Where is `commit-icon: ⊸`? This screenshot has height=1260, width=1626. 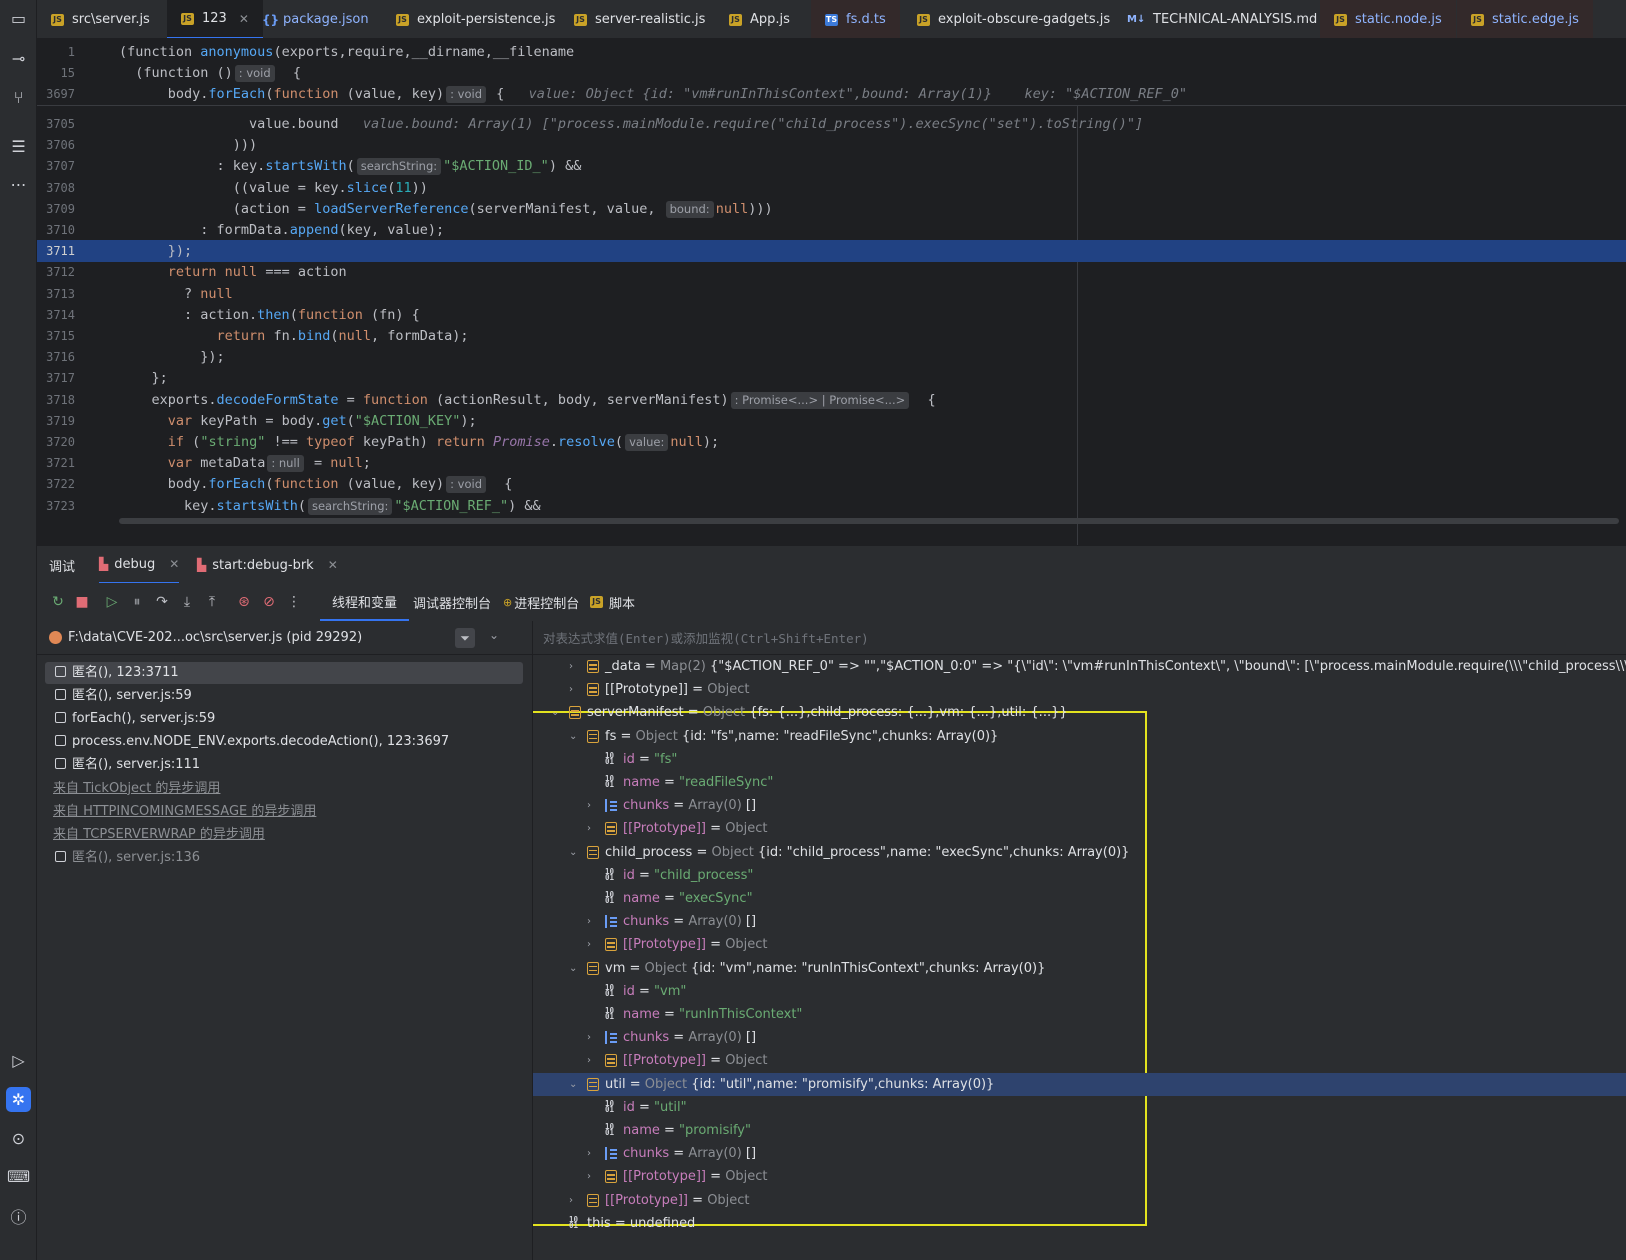
commit-icon: ⊸ is located at coordinates (18, 58).